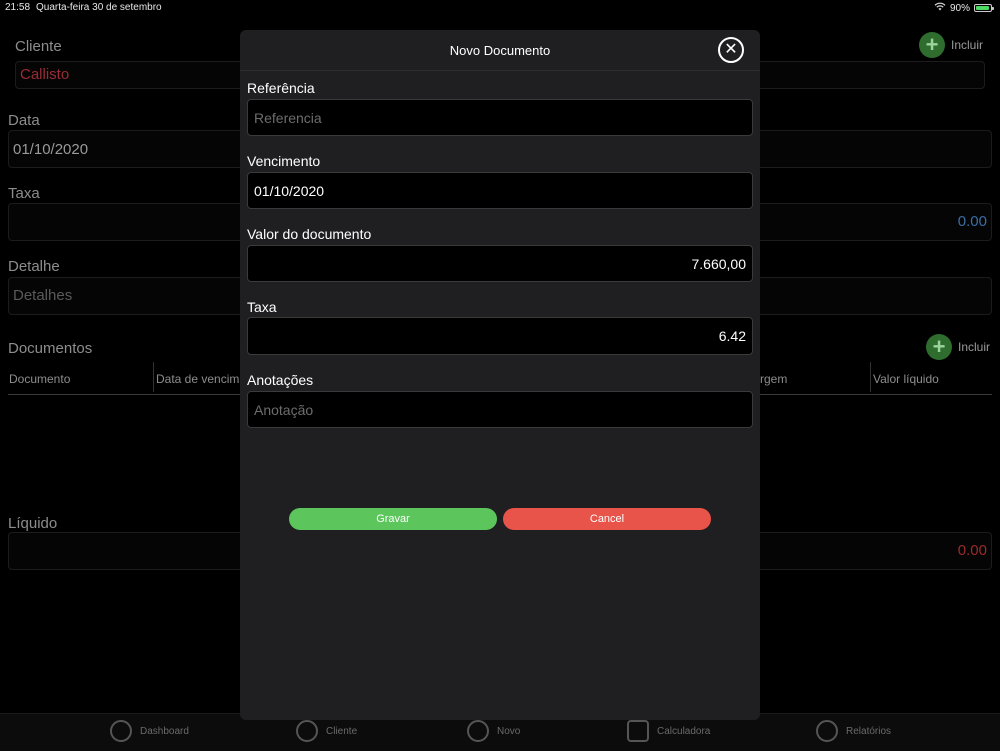  What do you see at coordinates (719, 263) in the screenshot?
I see `valor-documento-value: 7.660,00` at bounding box center [719, 263].